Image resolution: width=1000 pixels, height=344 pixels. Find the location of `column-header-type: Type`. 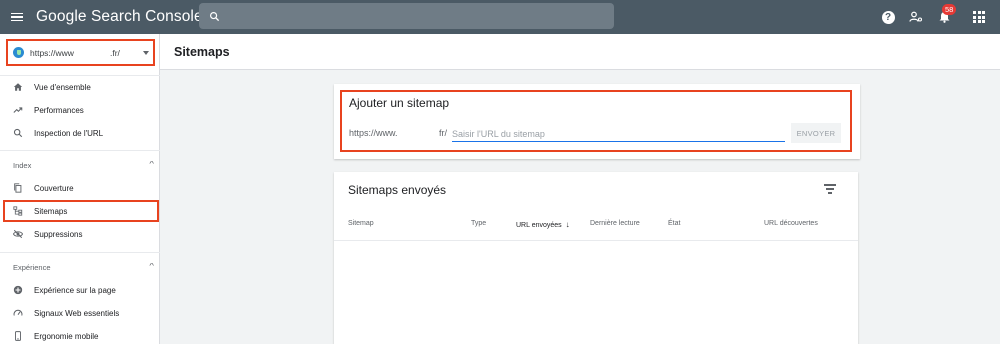

column-header-type: Type is located at coordinates (478, 223).